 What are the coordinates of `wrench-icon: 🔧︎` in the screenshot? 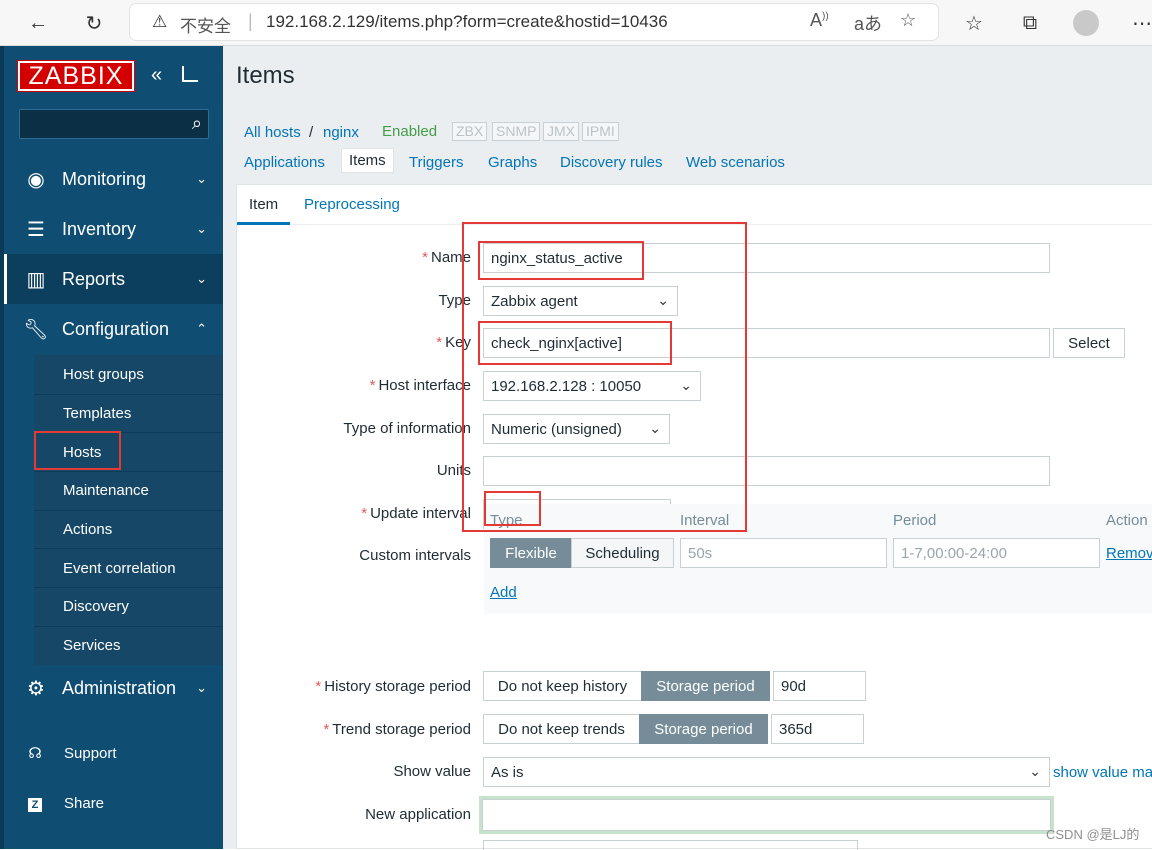 It's located at (36, 329).